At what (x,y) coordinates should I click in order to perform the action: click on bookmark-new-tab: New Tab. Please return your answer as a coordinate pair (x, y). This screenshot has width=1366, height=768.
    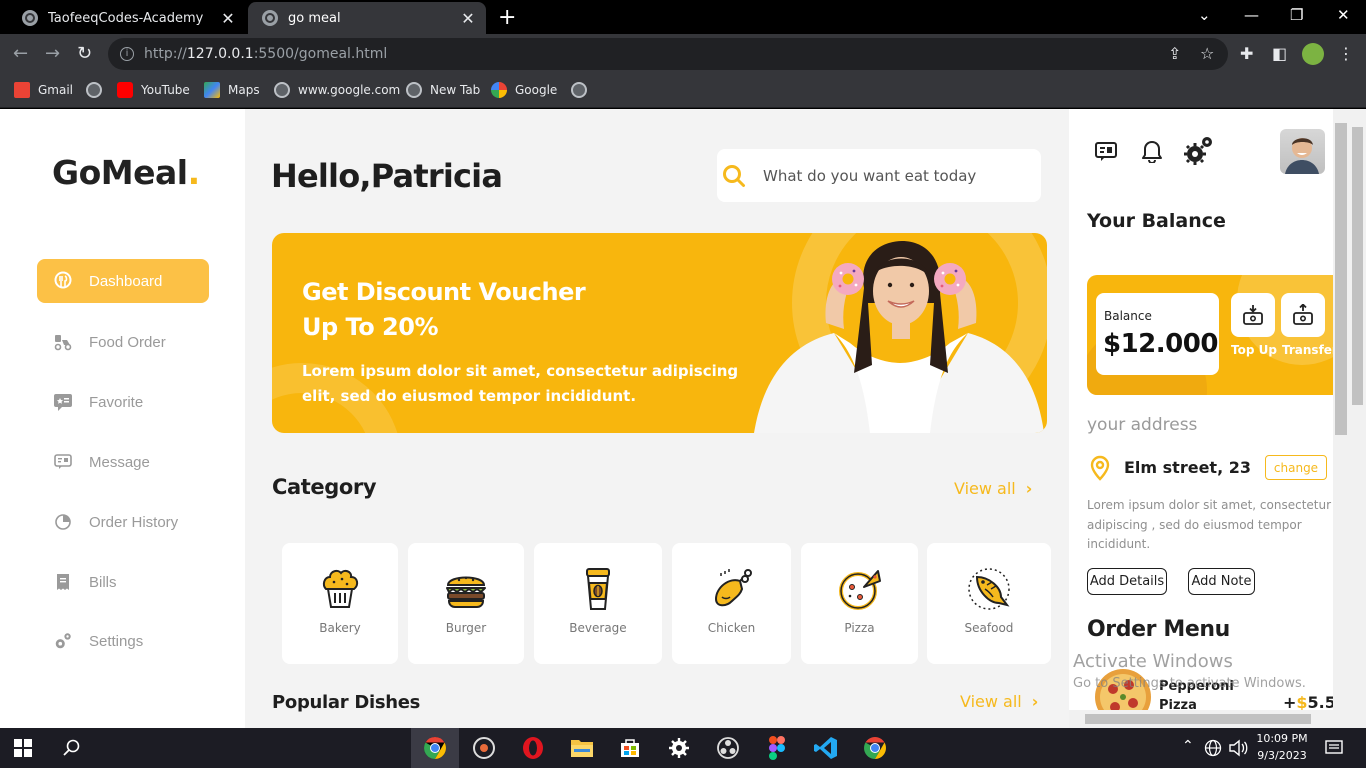
    Looking at the image, I should click on (443, 90).